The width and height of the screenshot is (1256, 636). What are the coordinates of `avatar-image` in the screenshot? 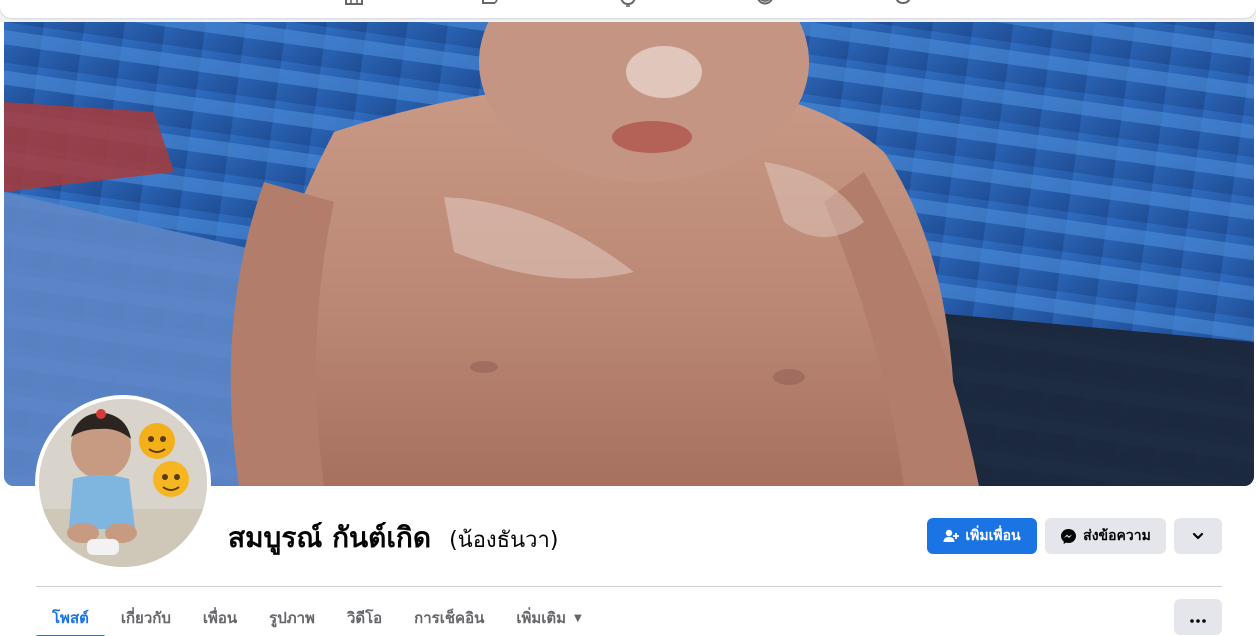 It's located at (123, 483).